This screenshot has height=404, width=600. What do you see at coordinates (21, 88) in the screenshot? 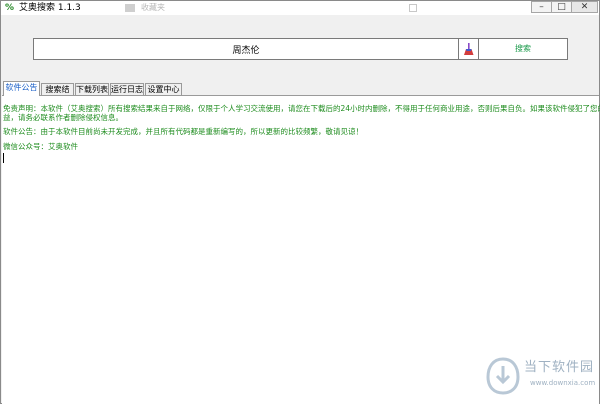
I see `tab-announcement: 软件公告` at bounding box center [21, 88].